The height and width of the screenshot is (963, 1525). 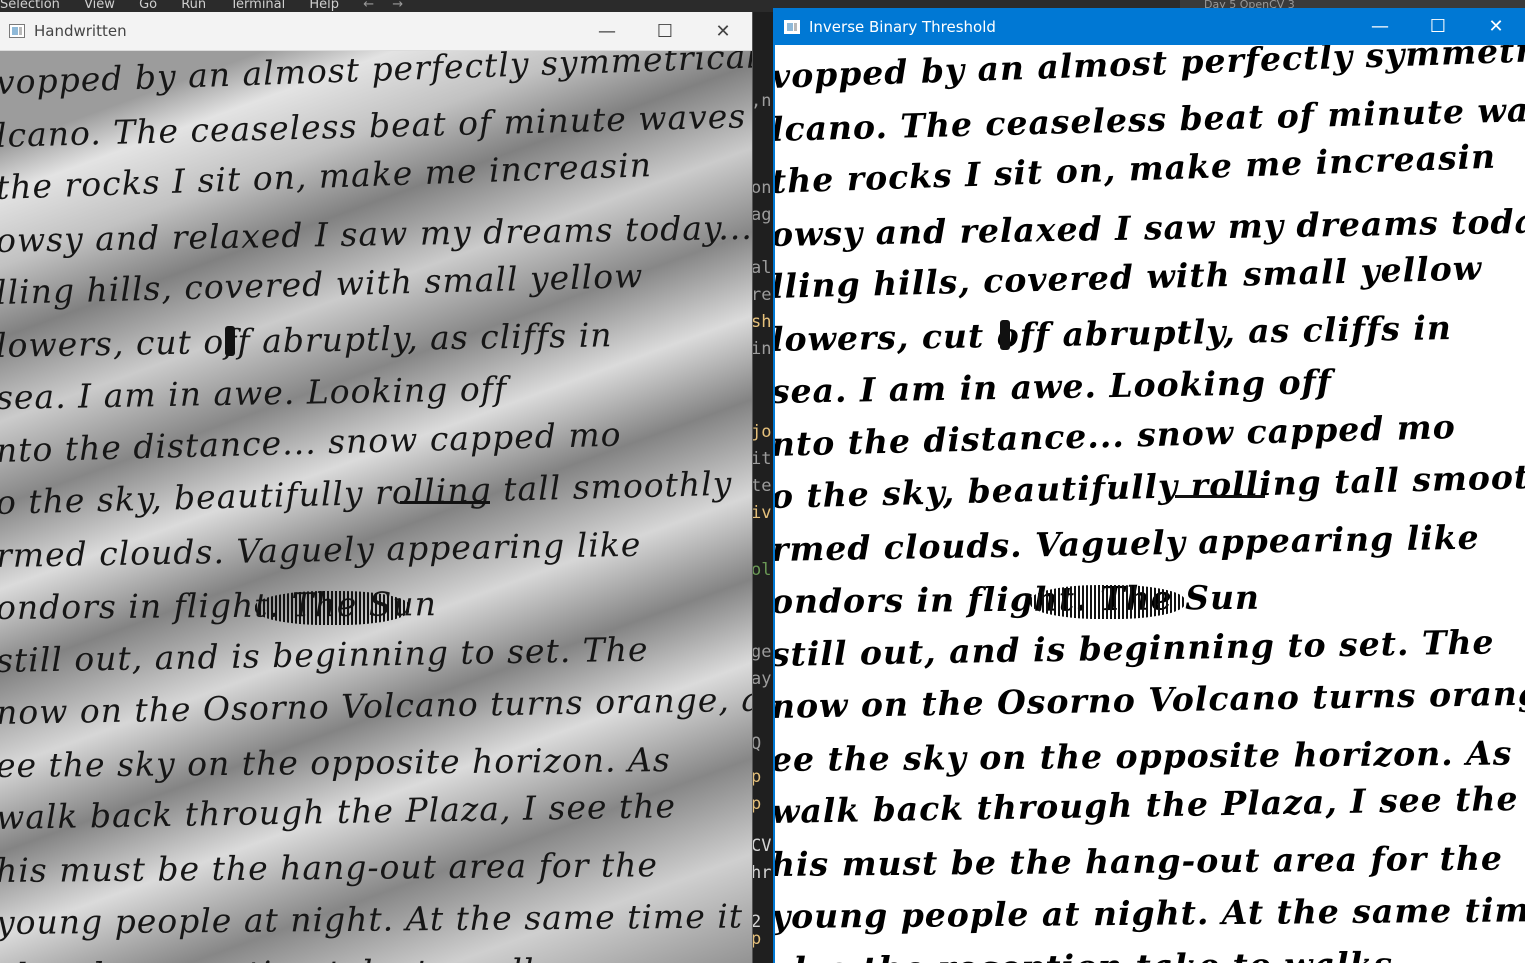 I want to click on ide-code-fragment: iv, so click(x=761, y=513).